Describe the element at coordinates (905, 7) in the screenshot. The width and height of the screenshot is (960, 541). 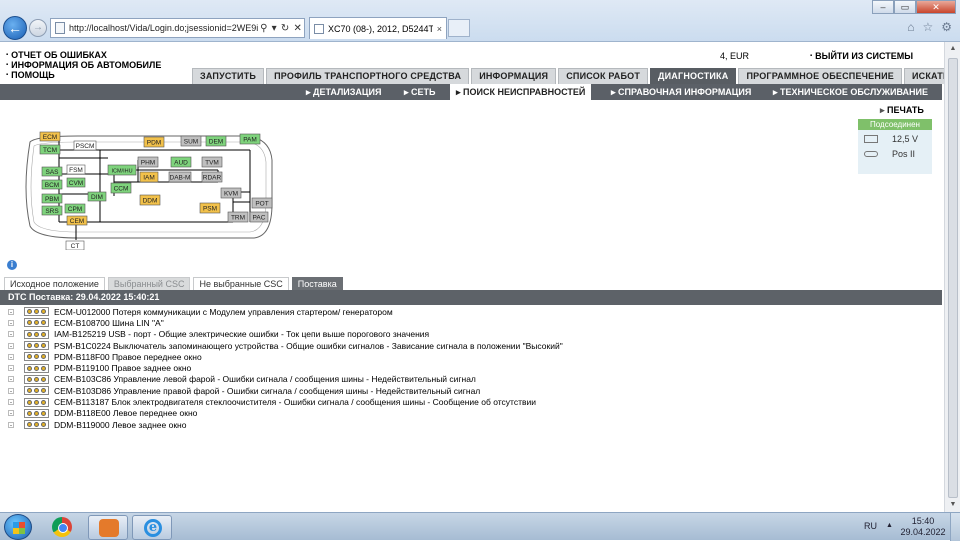
I see `maximize-button: ▭` at that location.